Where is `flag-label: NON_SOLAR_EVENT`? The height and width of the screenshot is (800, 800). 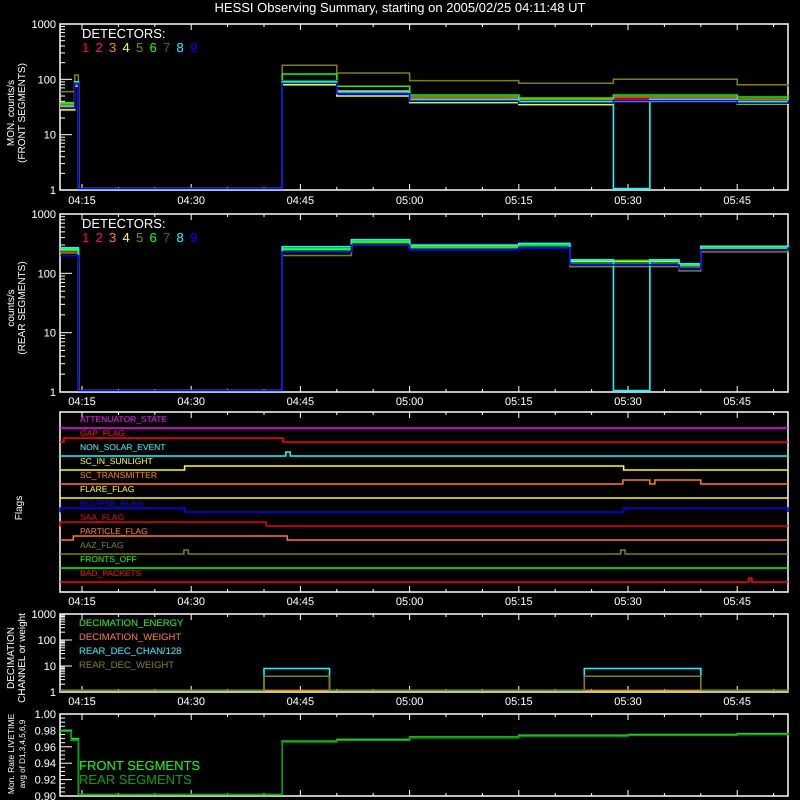 flag-label: NON_SOLAR_EVENT is located at coordinates (123, 447).